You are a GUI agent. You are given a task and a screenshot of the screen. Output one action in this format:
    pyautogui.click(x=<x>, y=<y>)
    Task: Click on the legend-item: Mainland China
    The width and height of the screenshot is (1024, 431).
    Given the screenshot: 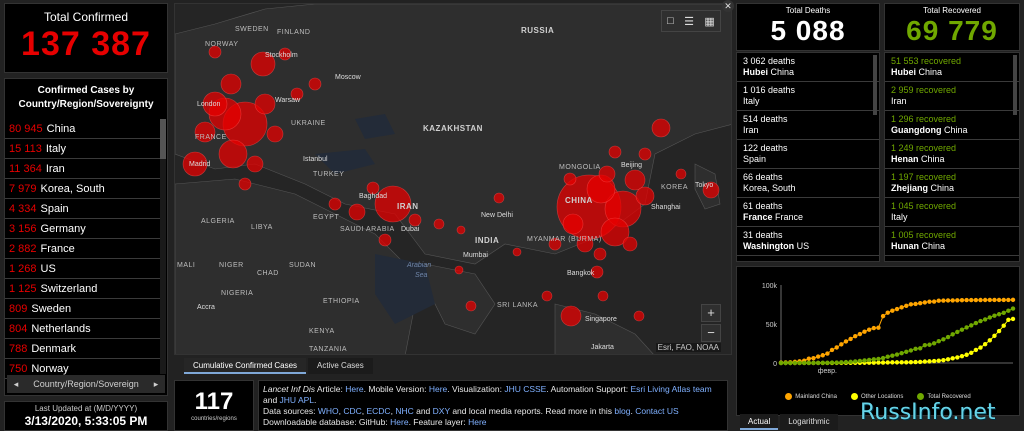 What is the action you would take?
    pyautogui.click(x=811, y=396)
    